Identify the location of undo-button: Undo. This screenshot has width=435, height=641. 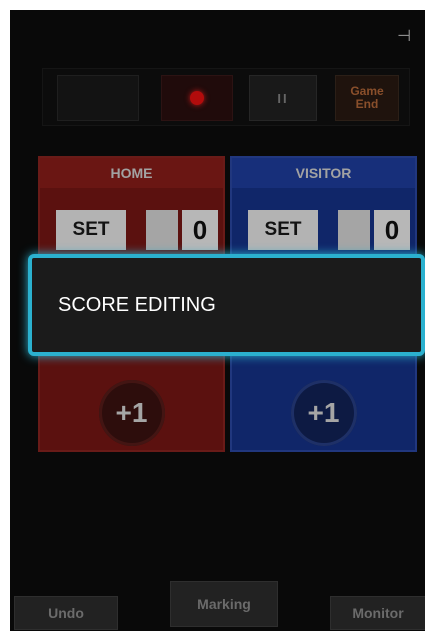
(66, 613).